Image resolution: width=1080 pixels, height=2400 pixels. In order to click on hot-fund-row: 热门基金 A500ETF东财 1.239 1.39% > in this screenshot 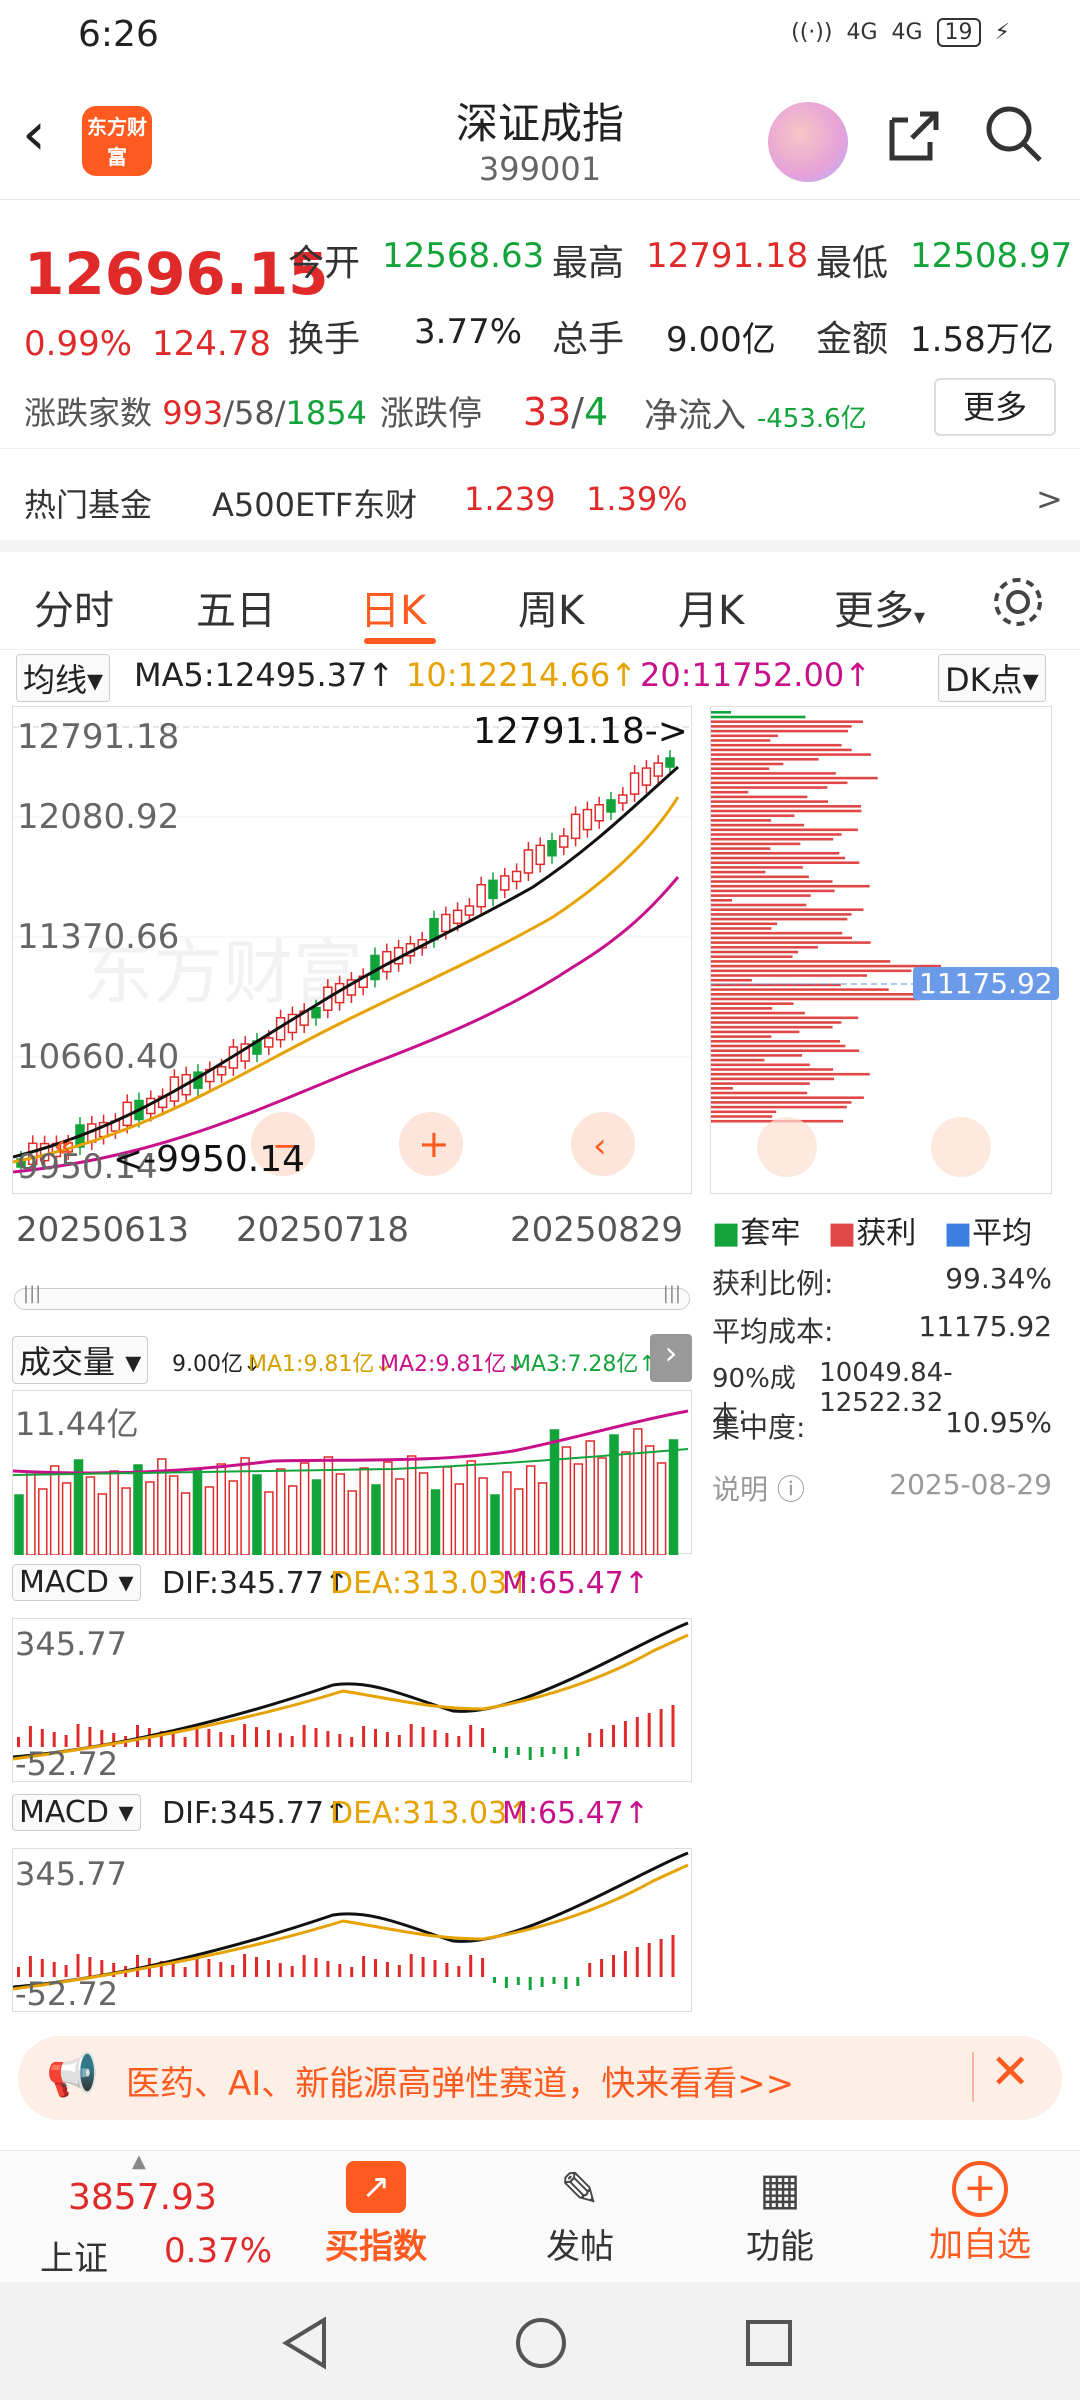, I will do `click(540, 500)`.